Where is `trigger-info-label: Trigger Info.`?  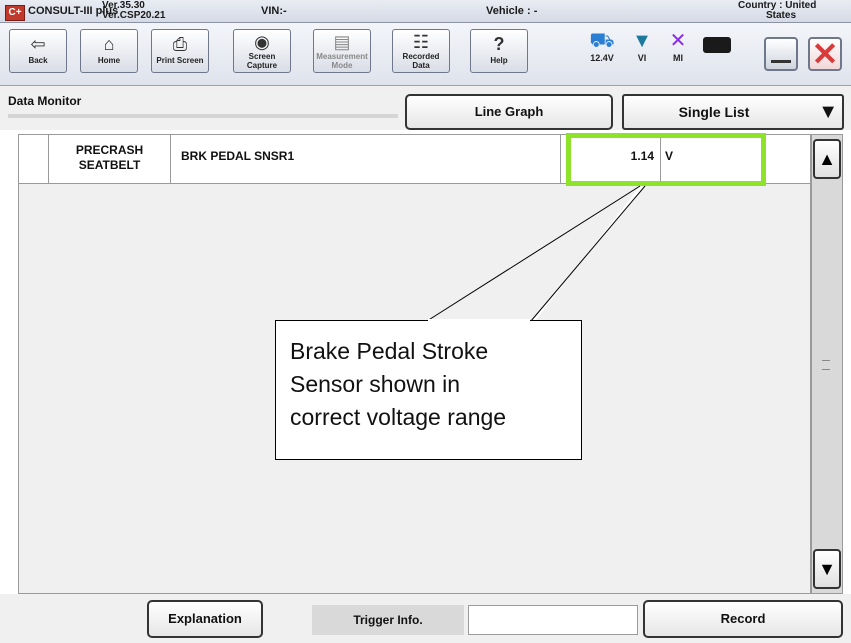
trigger-info-label: Trigger Info. is located at coordinates (388, 620).